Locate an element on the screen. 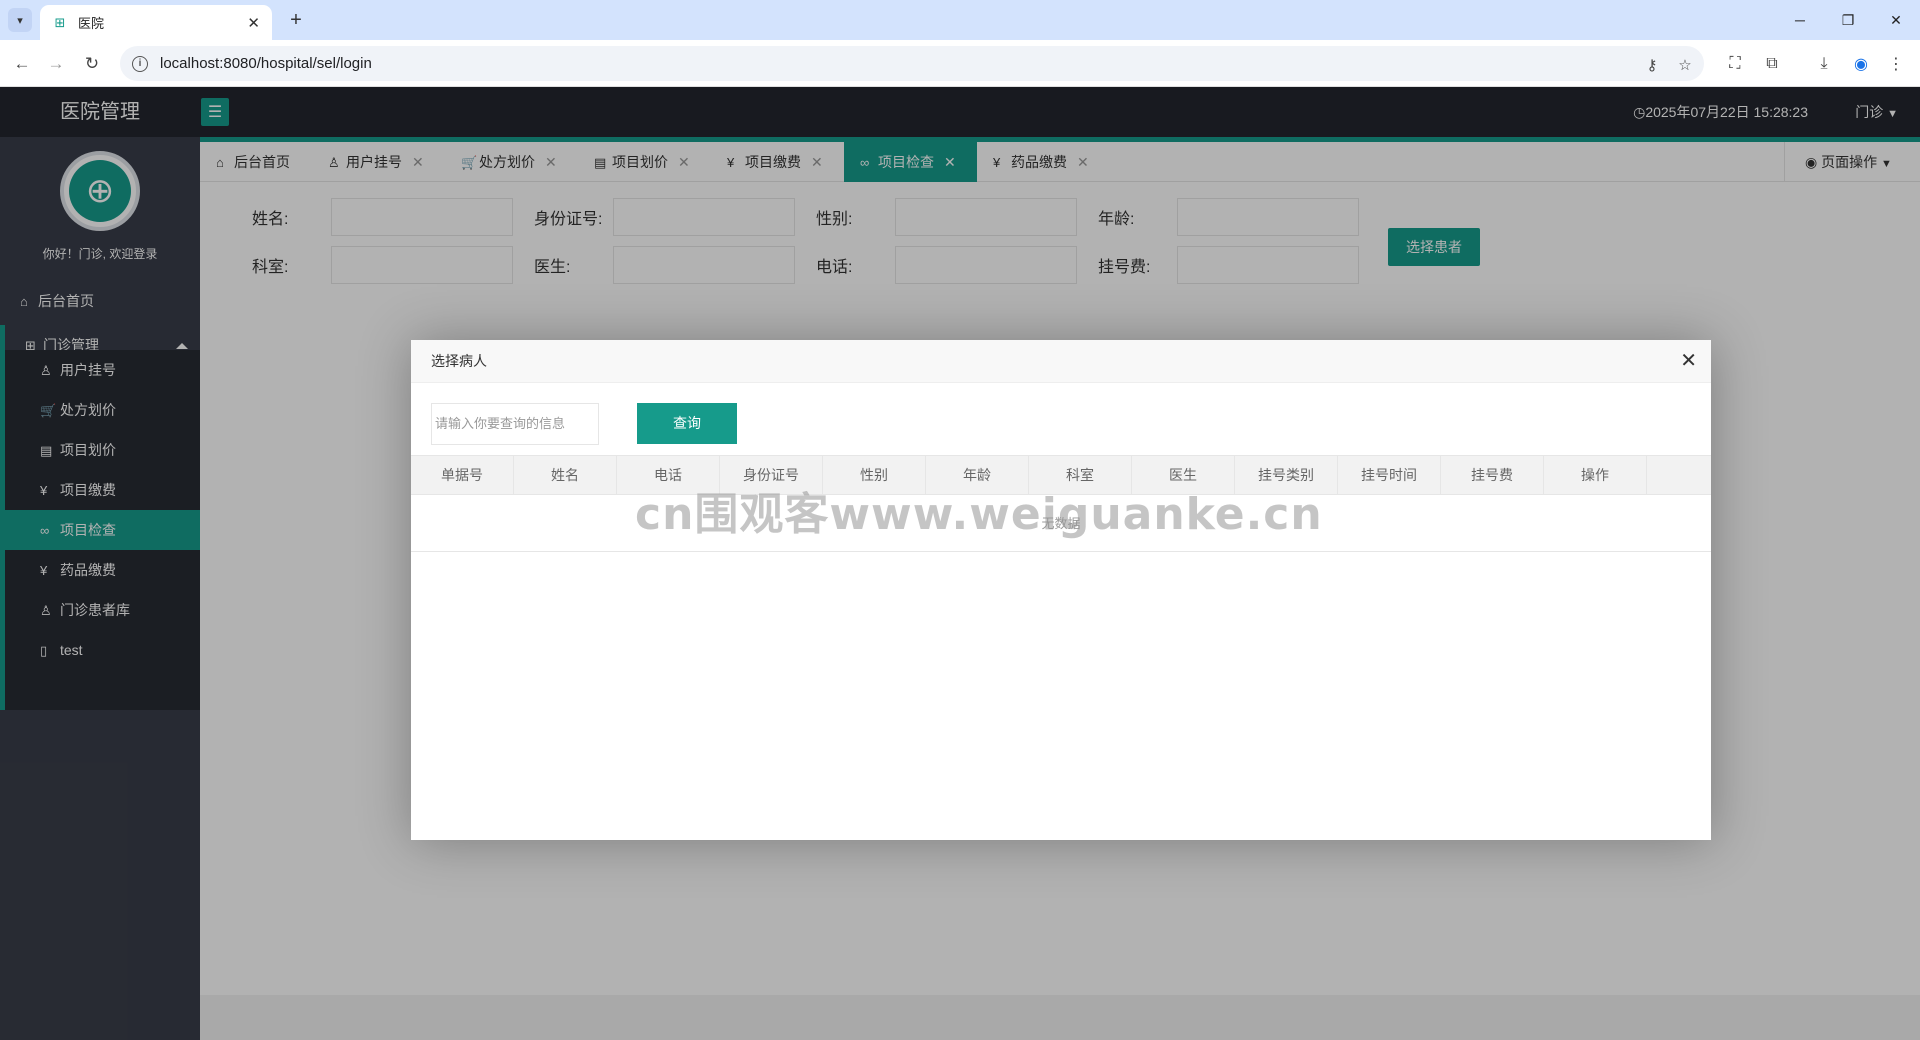 This screenshot has width=1920, height=1040. search-button: 查询 is located at coordinates (687, 423).